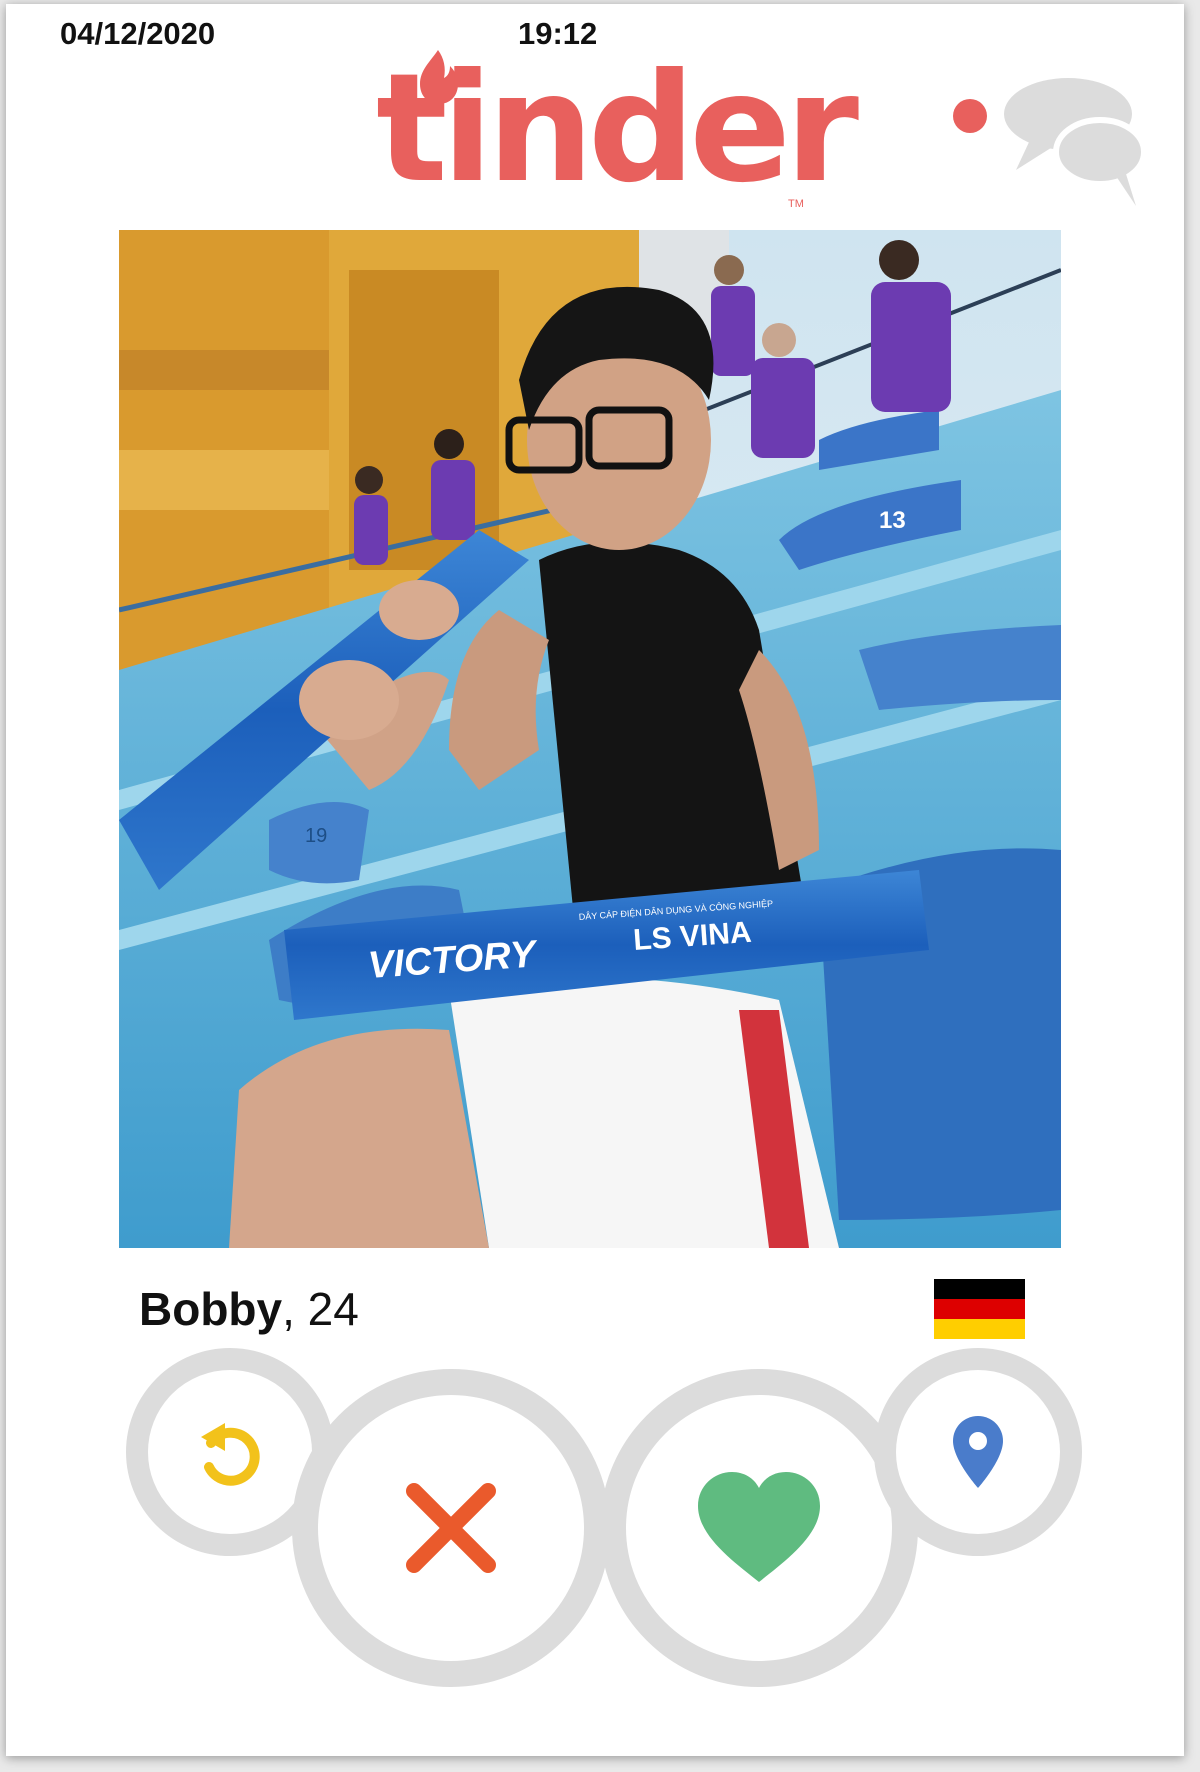 This screenshot has height=1772, width=1200. Describe the element at coordinates (230, 1454) in the screenshot. I see `rewind-icon` at that location.